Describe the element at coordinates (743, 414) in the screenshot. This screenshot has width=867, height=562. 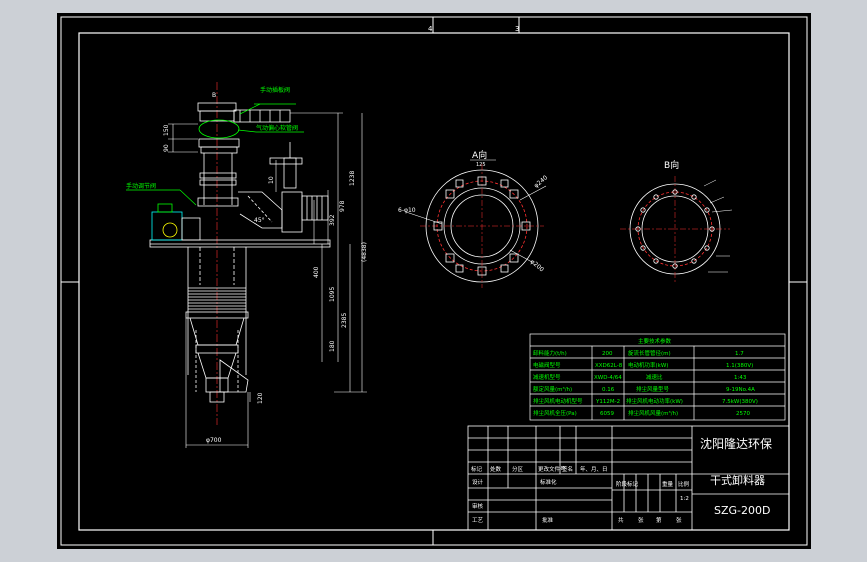
I see `svg-text: 2570` at that location.